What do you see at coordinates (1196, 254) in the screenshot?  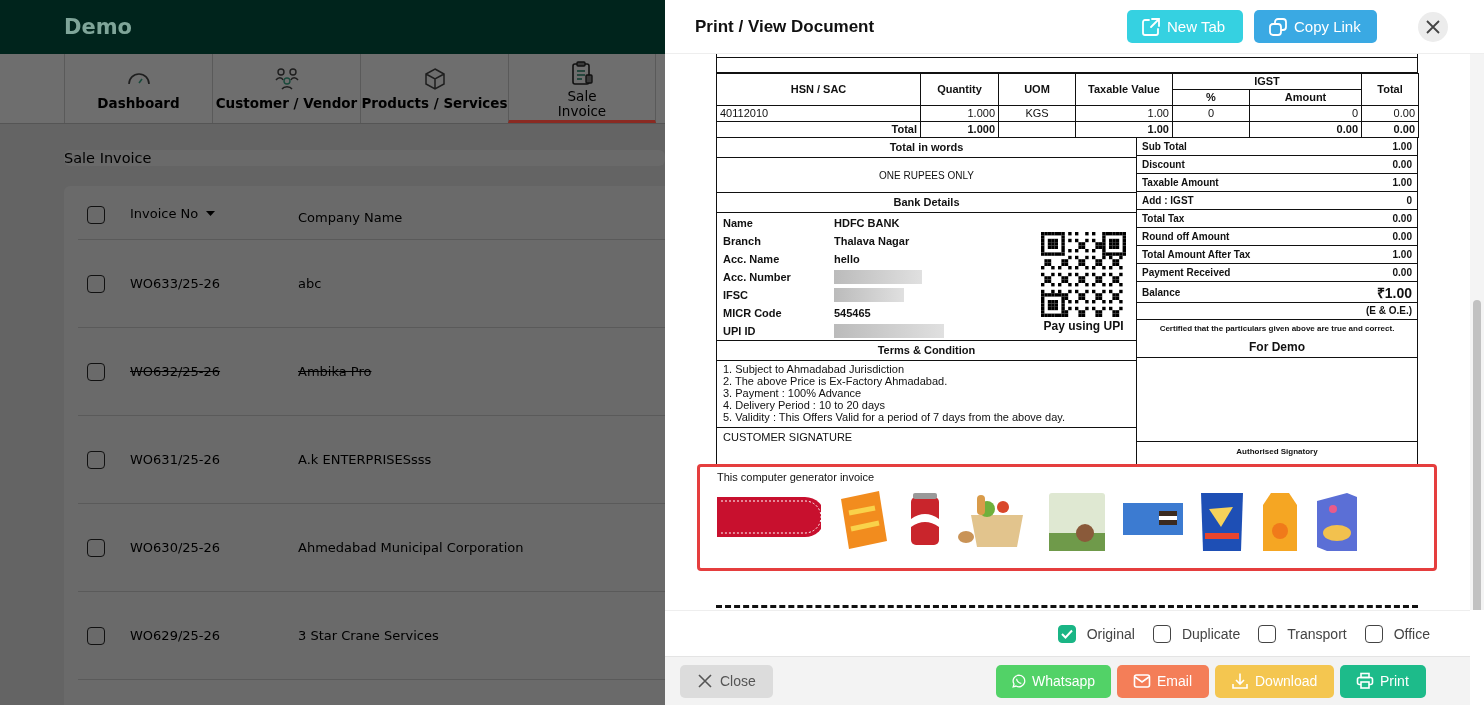 I see `summary-label: Total Amount After Tax` at bounding box center [1196, 254].